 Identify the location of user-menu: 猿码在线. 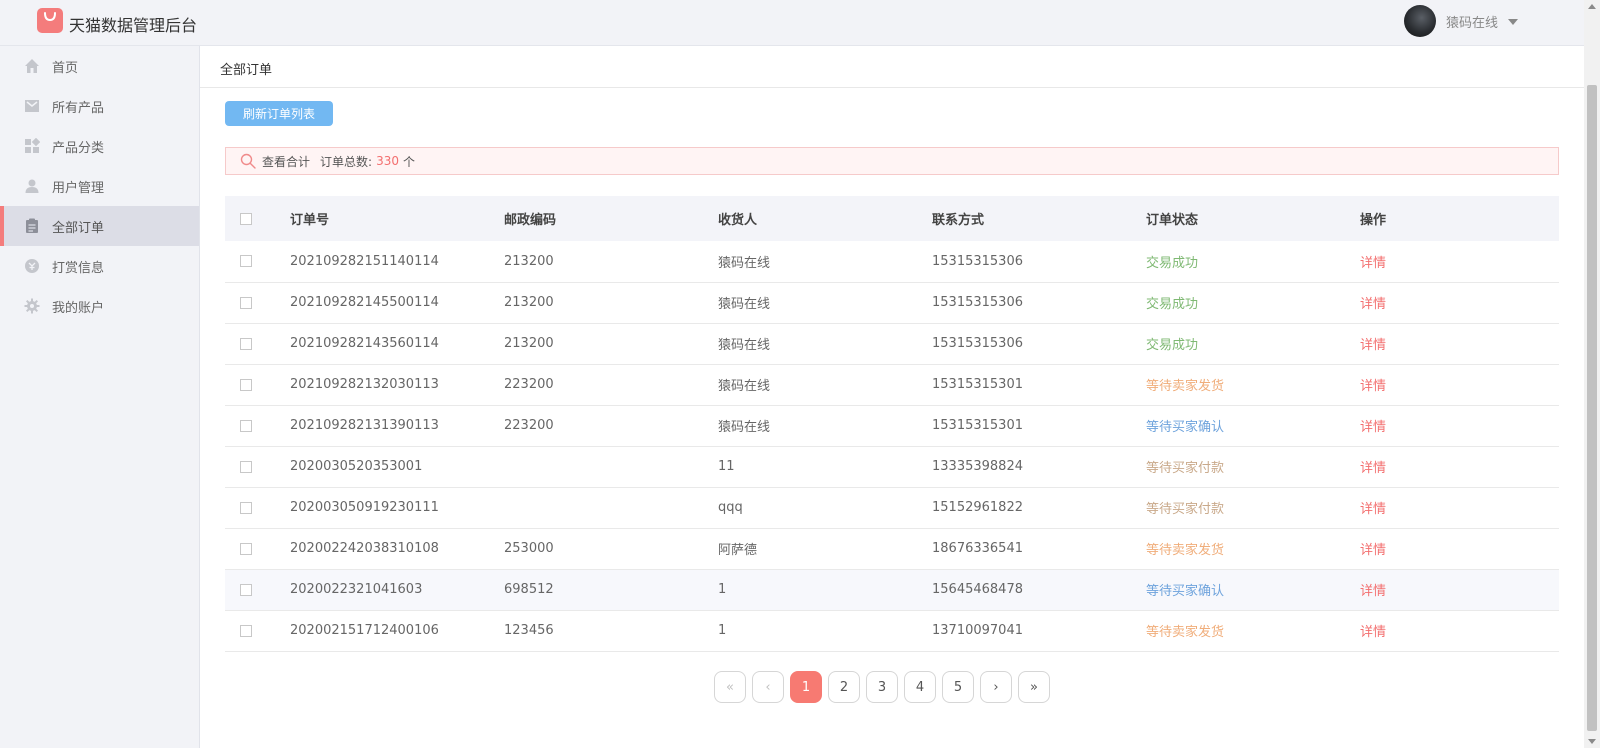
(1460, 21).